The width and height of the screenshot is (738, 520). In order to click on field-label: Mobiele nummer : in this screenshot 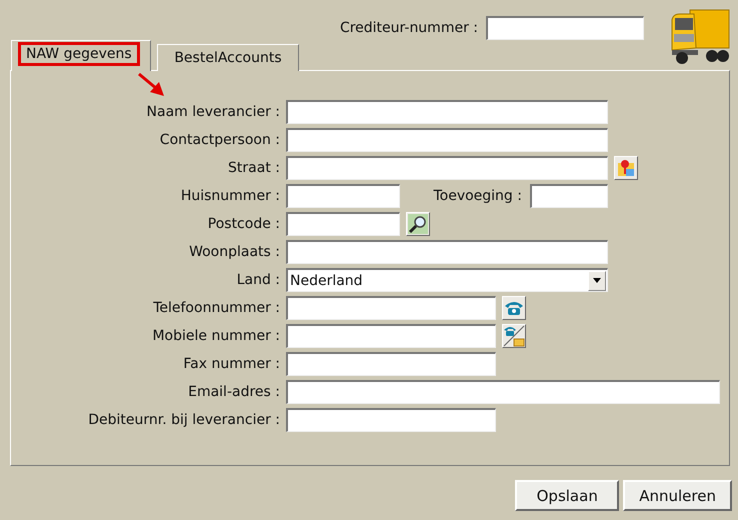, I will do `click(215, 336)`.